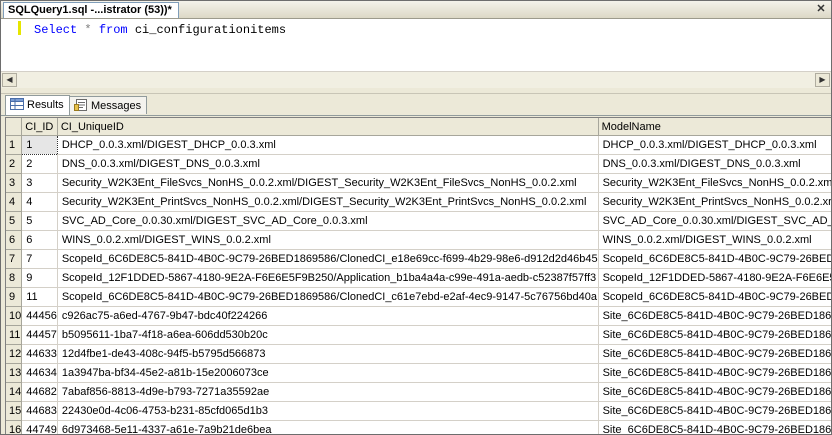 The width and height of the screenshot is (832, 435). I want to click on modelname-cell: WINS_0.0.2.xml/DIGEST_WINS_0.0.2.xml, so click(714, 240).